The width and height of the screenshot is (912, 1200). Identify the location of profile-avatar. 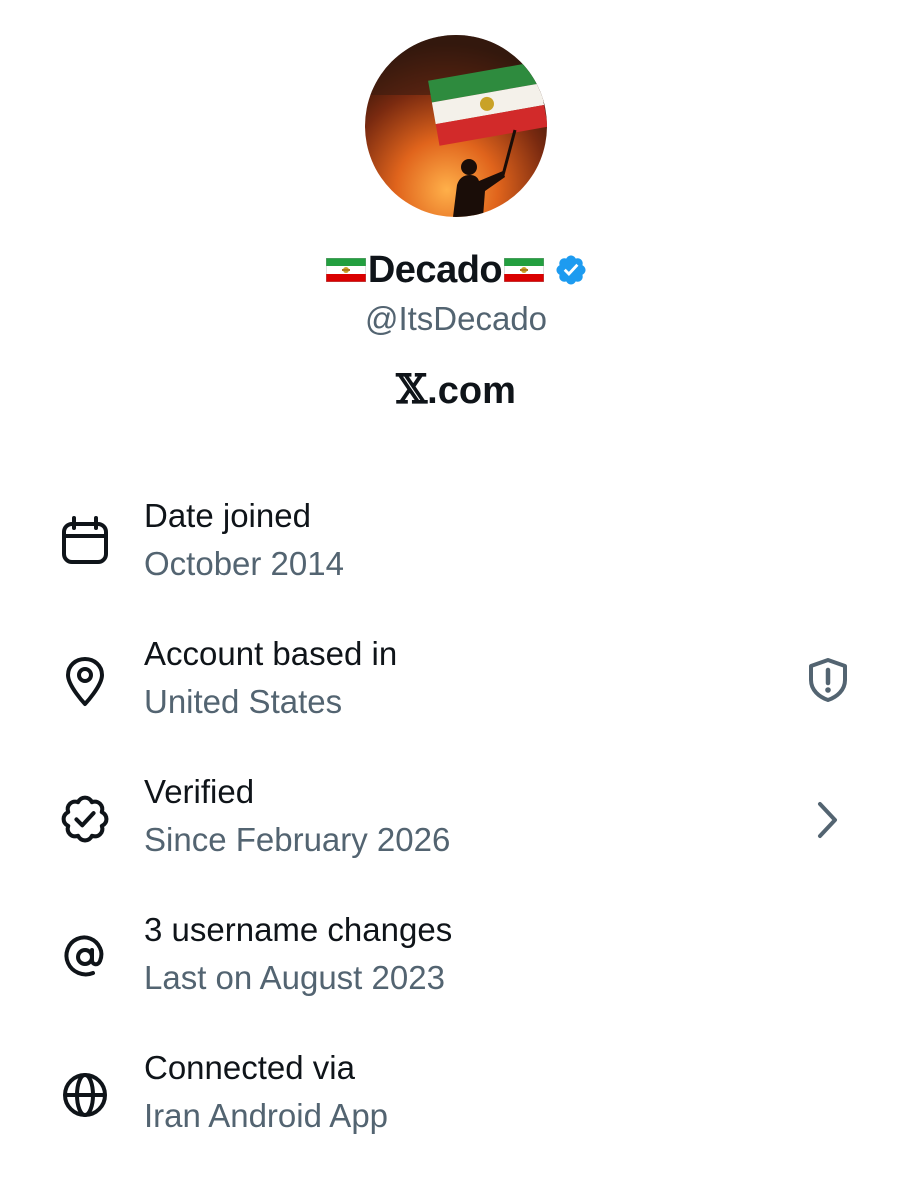
(456, 126).